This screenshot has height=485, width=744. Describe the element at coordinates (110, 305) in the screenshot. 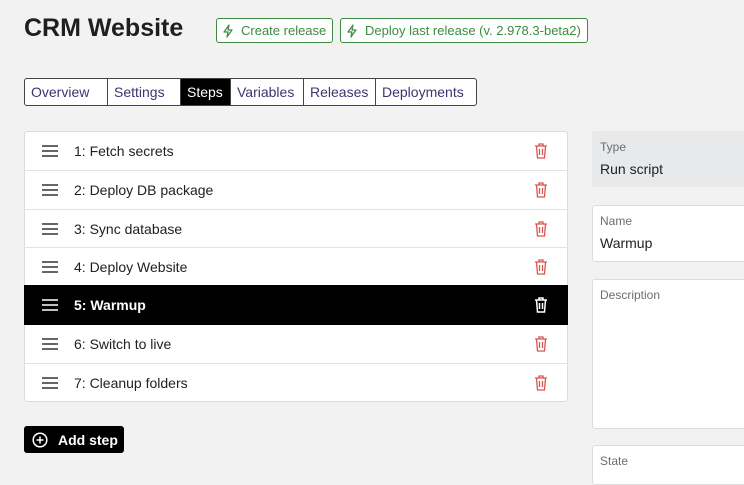

I see `step-label: 5: Warmup` at that location.